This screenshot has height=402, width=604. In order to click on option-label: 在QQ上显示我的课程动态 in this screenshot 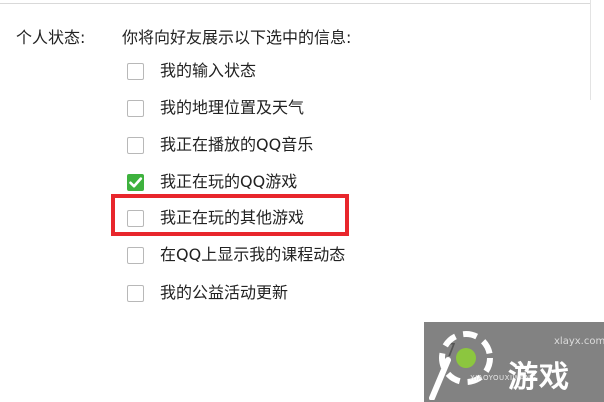, I will do `click(253, 254)`.